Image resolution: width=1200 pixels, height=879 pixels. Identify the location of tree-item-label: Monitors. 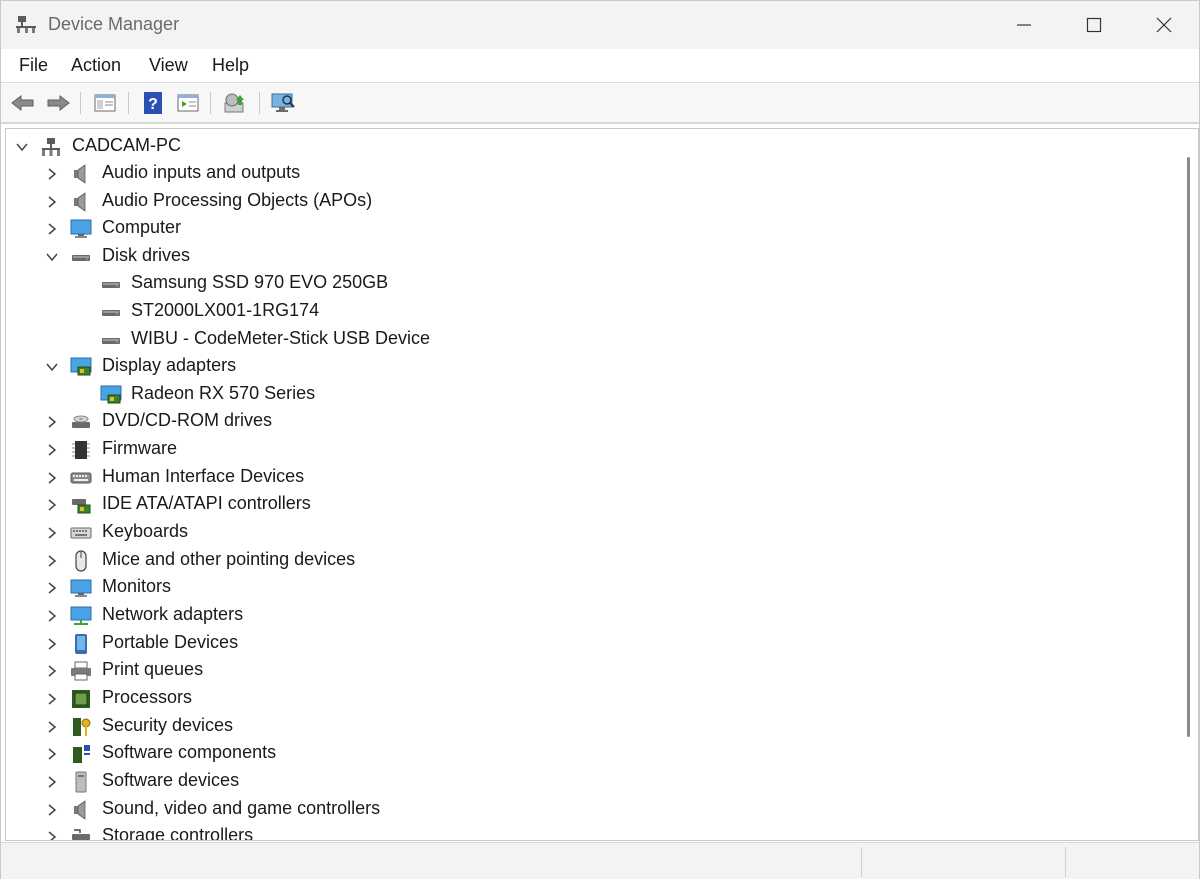
(137, 586).